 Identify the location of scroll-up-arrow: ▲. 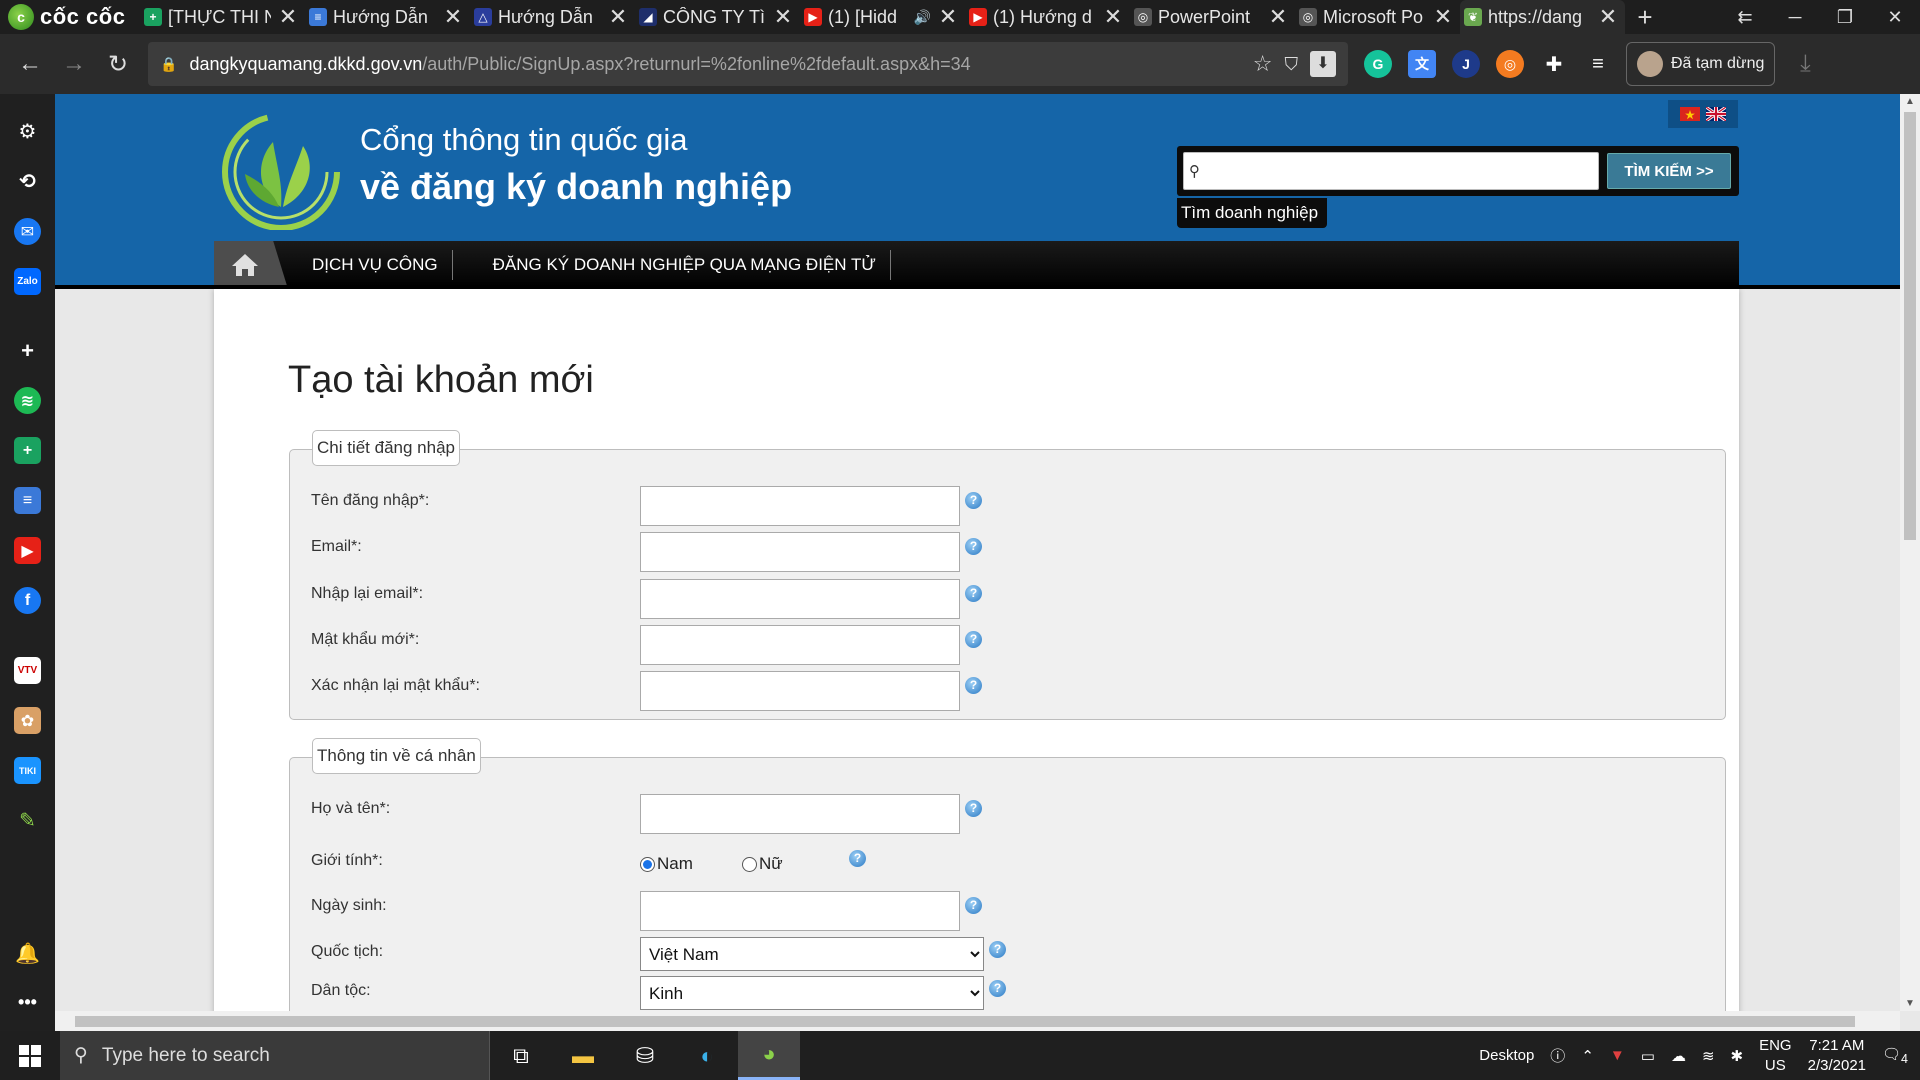
(1910, 101).